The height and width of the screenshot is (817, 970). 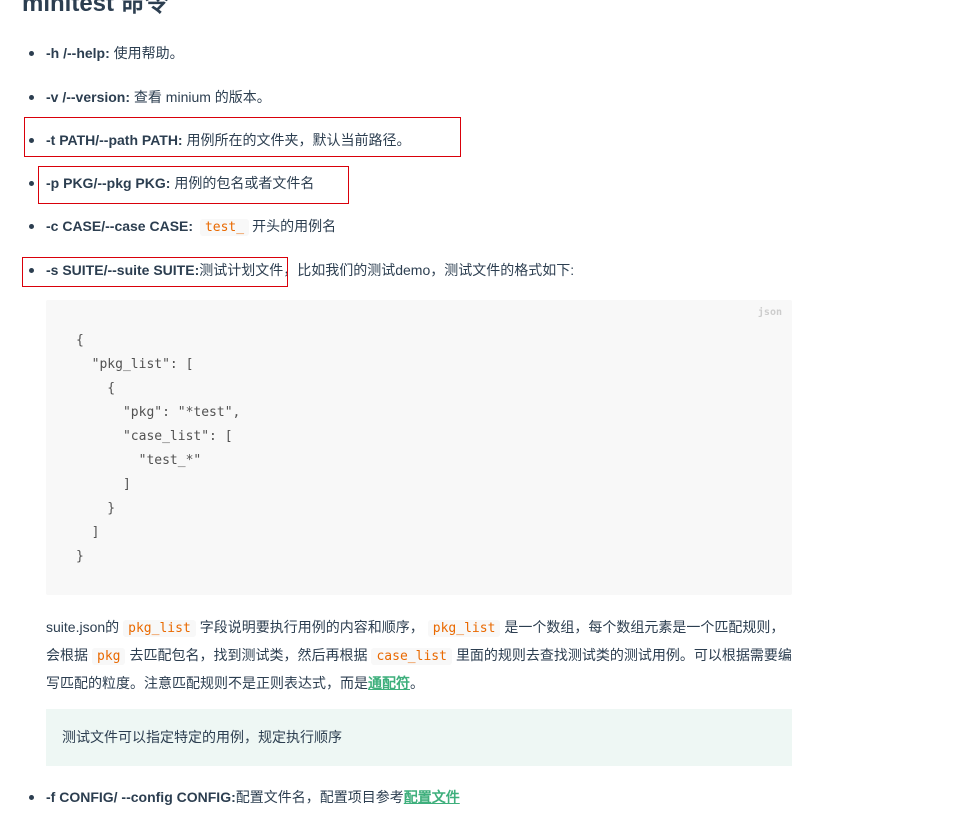 What do you see at coordinates (155, 272) in the screenshot?
I see `highlight-box-suite` at bounding box center [155, 272].